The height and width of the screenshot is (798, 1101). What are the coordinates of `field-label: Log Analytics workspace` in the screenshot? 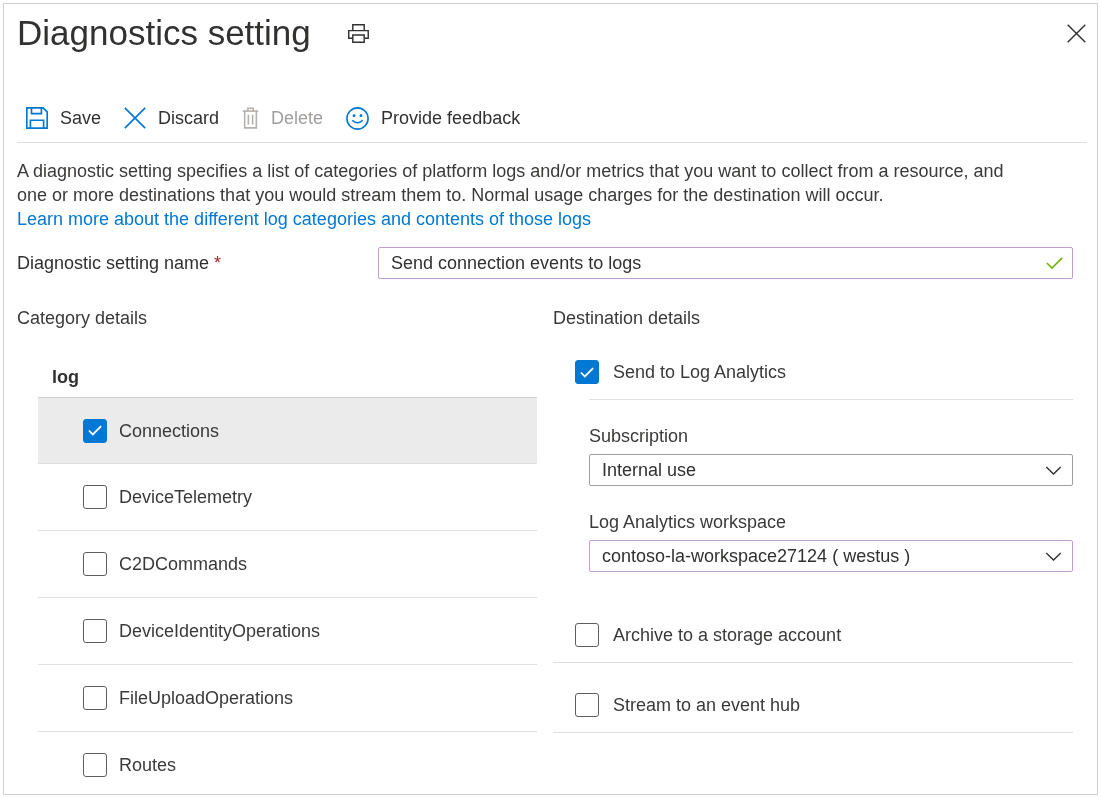 It's located at (688, 522).